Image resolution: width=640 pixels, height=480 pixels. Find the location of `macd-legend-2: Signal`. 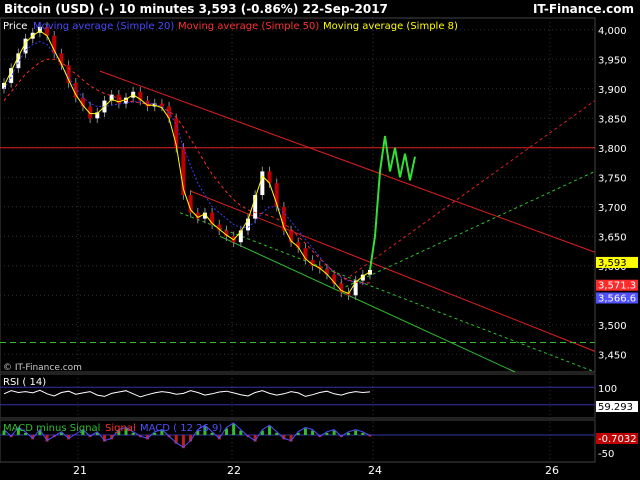

macd-legend-2: Signal is located at coordinates (120, 428).